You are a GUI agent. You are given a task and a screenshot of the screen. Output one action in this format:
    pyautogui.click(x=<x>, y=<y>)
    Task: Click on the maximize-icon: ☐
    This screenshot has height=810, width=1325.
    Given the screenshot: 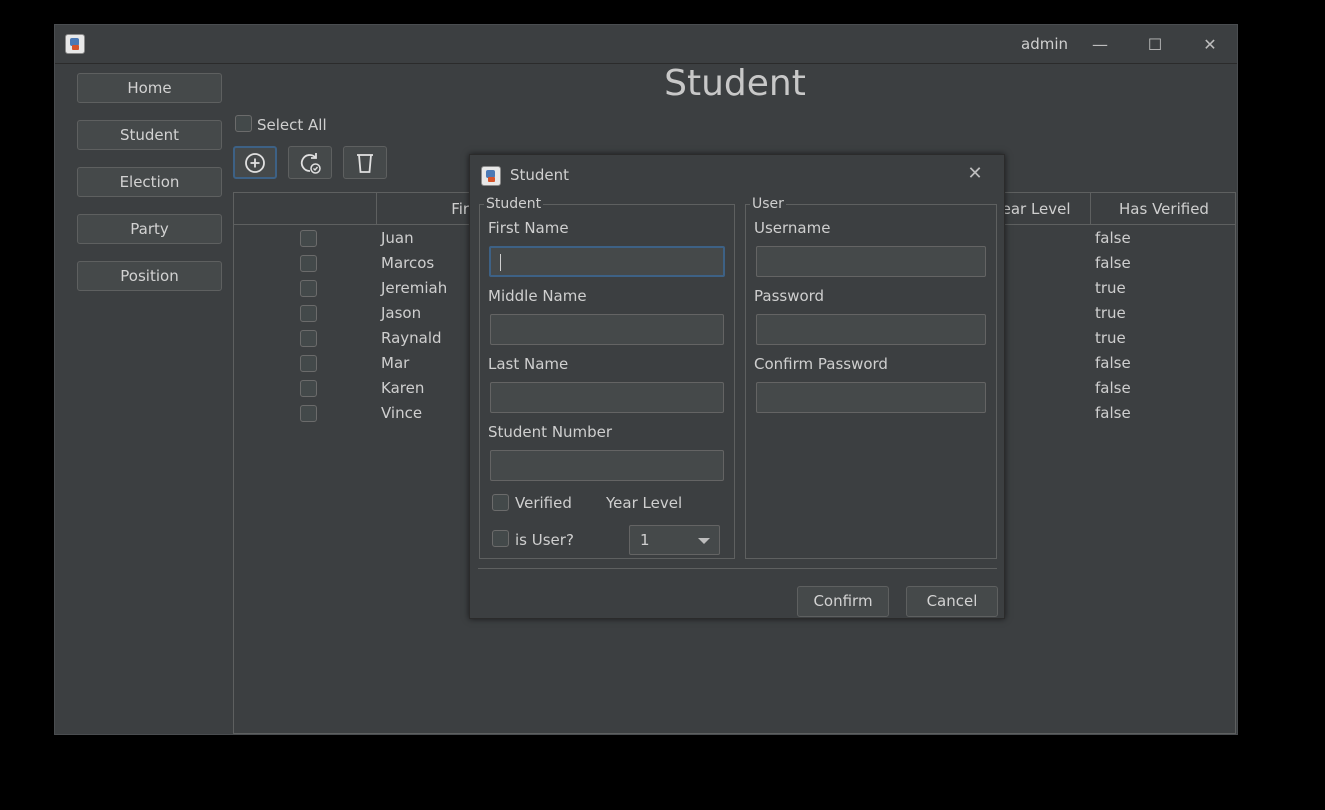 What is the action you would take?
    pyautogui.click(x=1155, y=45)
    